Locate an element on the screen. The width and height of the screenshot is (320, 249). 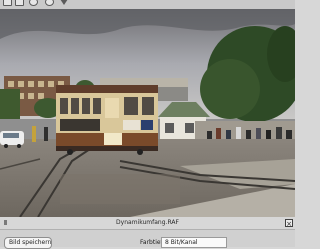
close-icon: × is located at coordinates (289, 223).